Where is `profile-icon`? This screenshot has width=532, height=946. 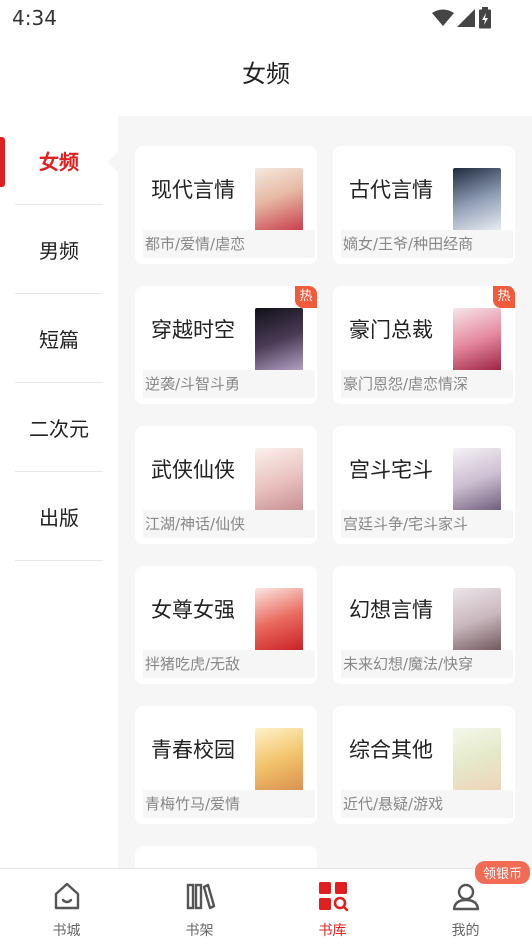 profile-icon is located at coordinates (465, 897).